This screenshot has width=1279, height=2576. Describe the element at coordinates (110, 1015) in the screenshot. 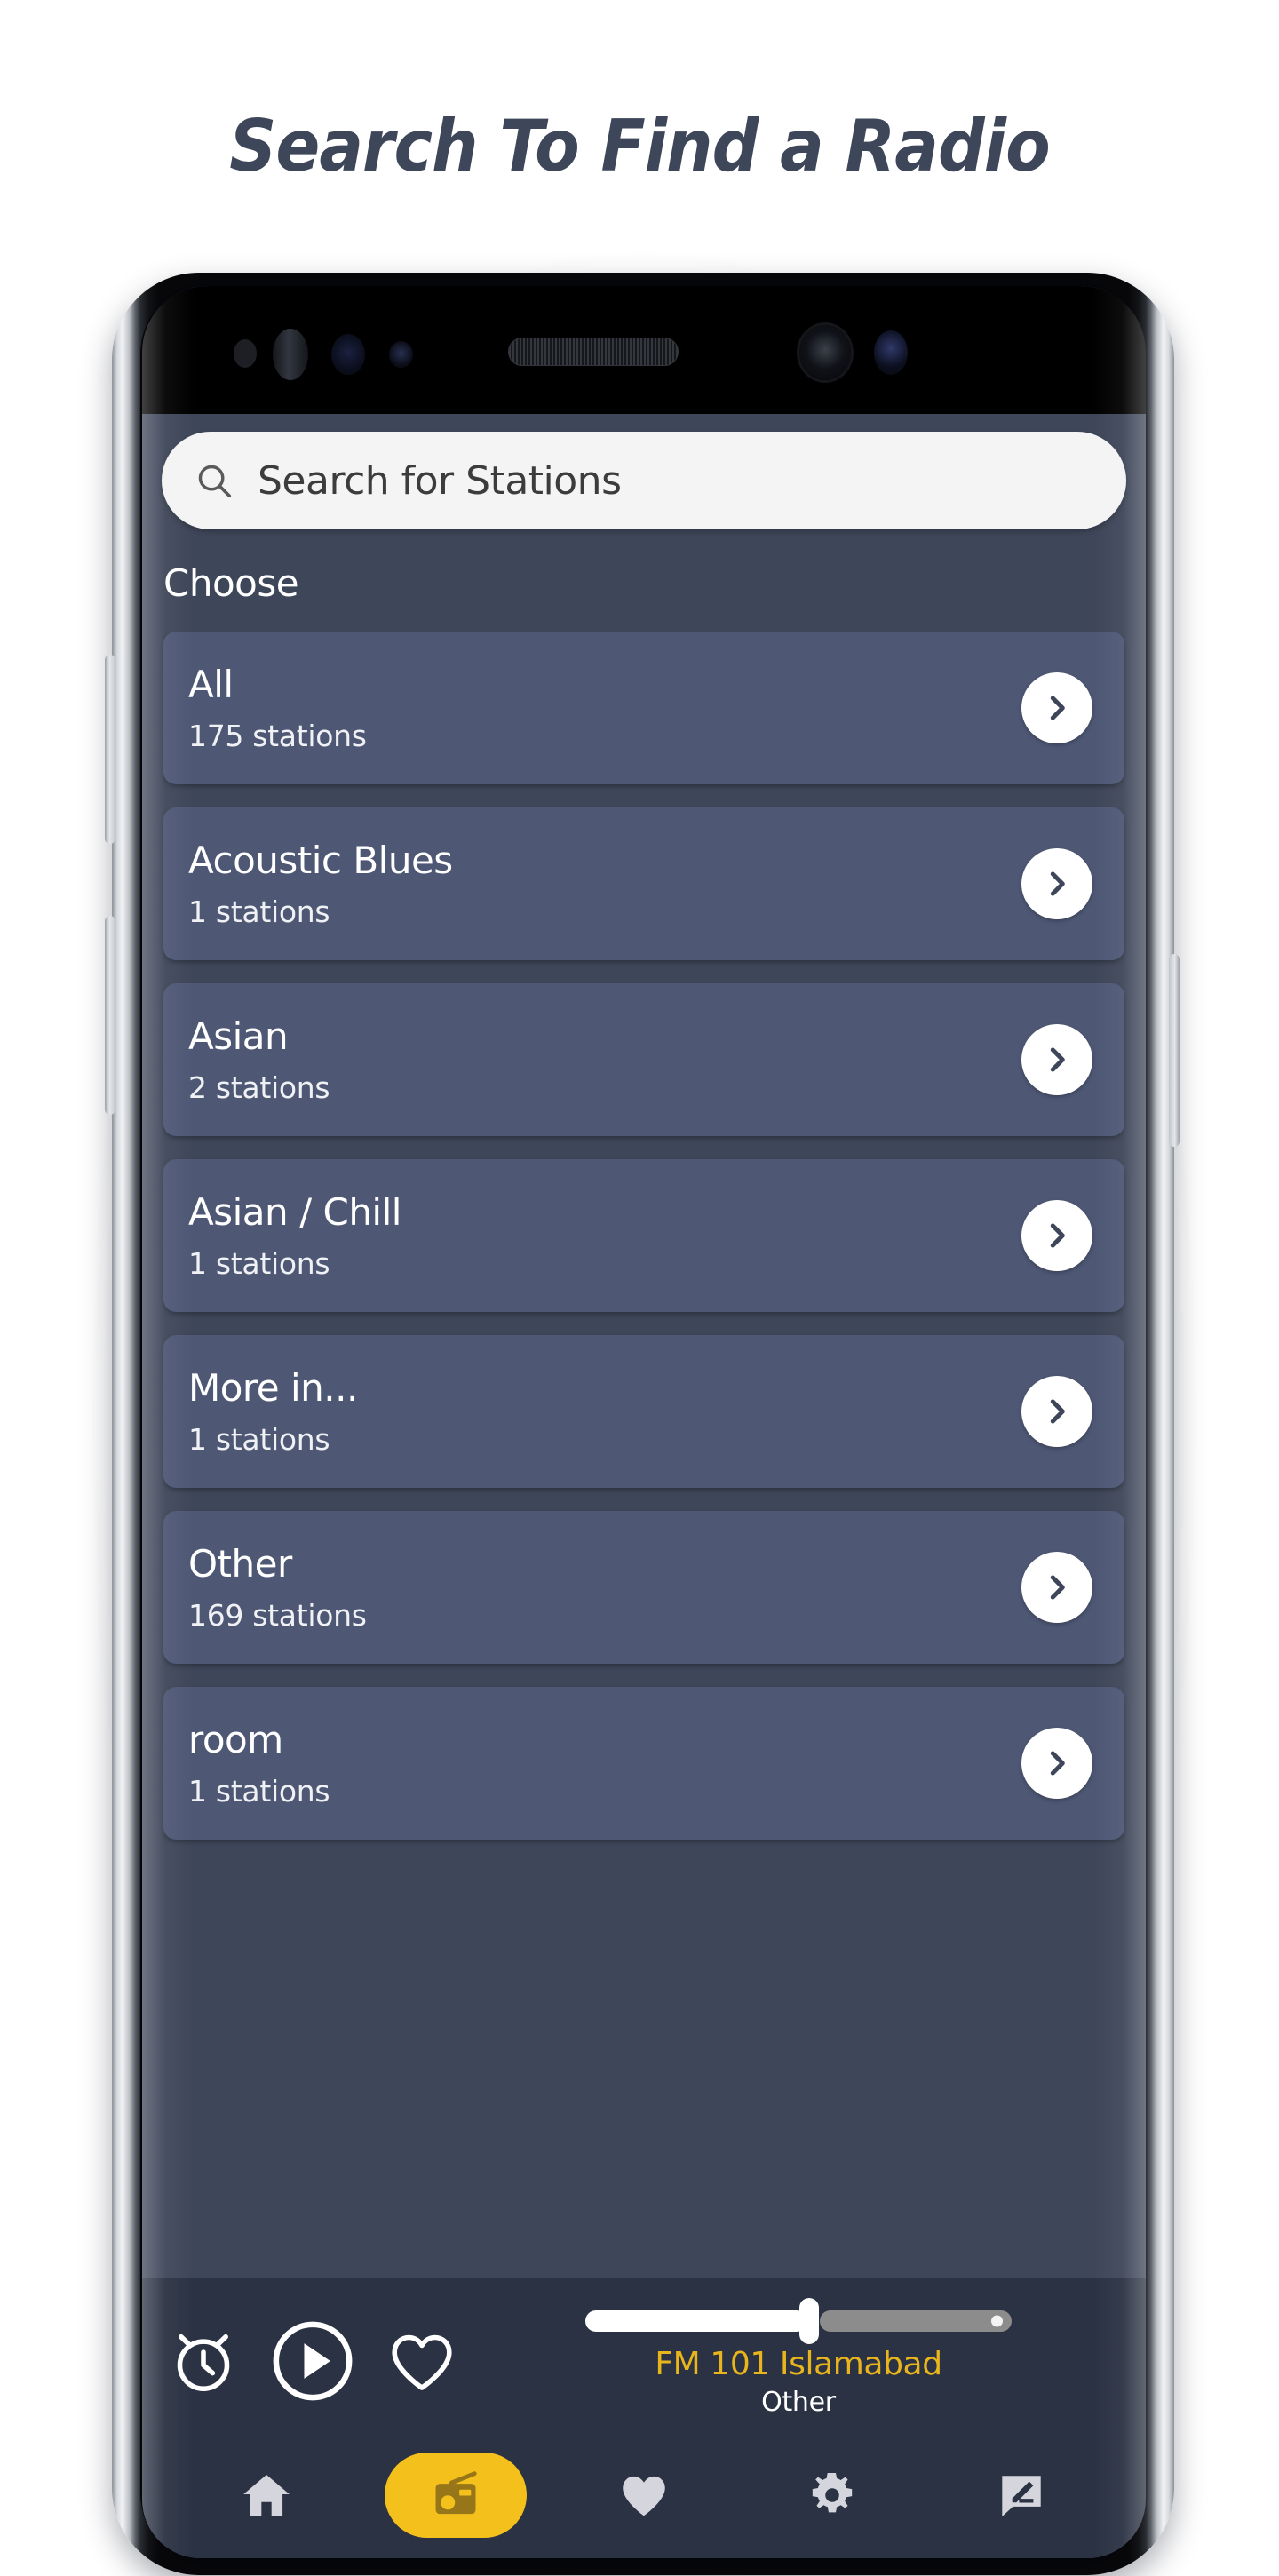

I see `volume-down-button` at that location.